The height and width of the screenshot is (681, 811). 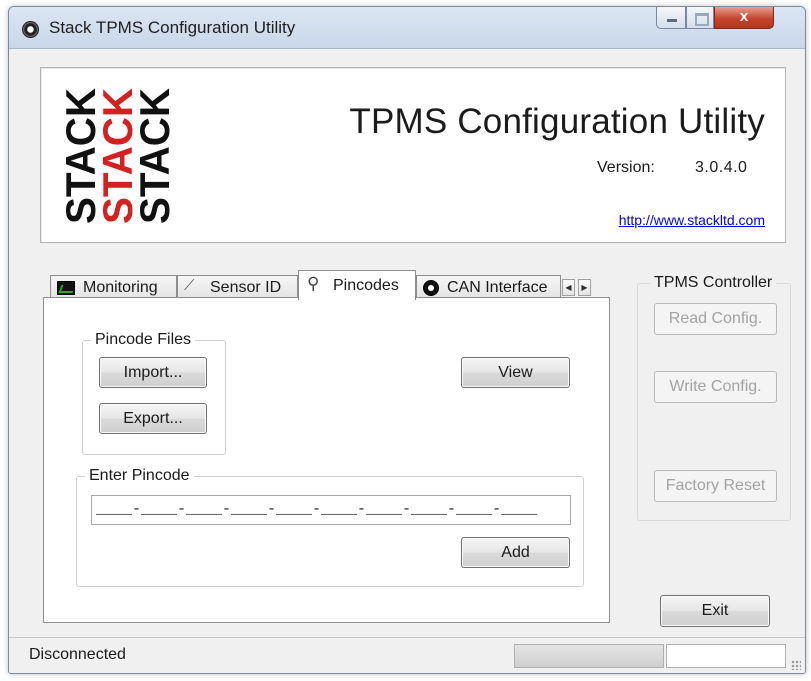 What do you see at coordinates (515, 552) in the screenshot?
I see `add-button: Add` at bounding box center [515, 552].